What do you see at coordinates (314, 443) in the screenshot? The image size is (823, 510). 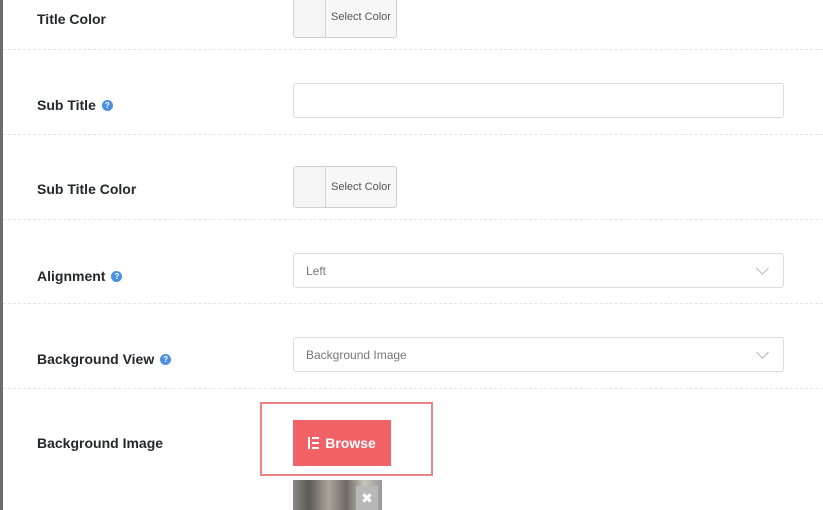 I see `elementor-icon` at bounding box center [314, 443].